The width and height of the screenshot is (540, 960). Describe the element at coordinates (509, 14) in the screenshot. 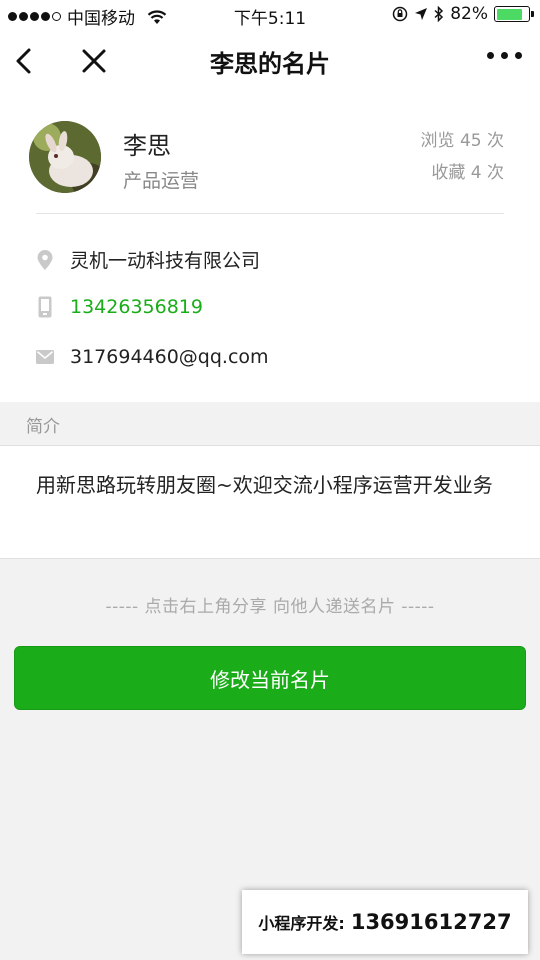

I see `battery-fill` at that location.